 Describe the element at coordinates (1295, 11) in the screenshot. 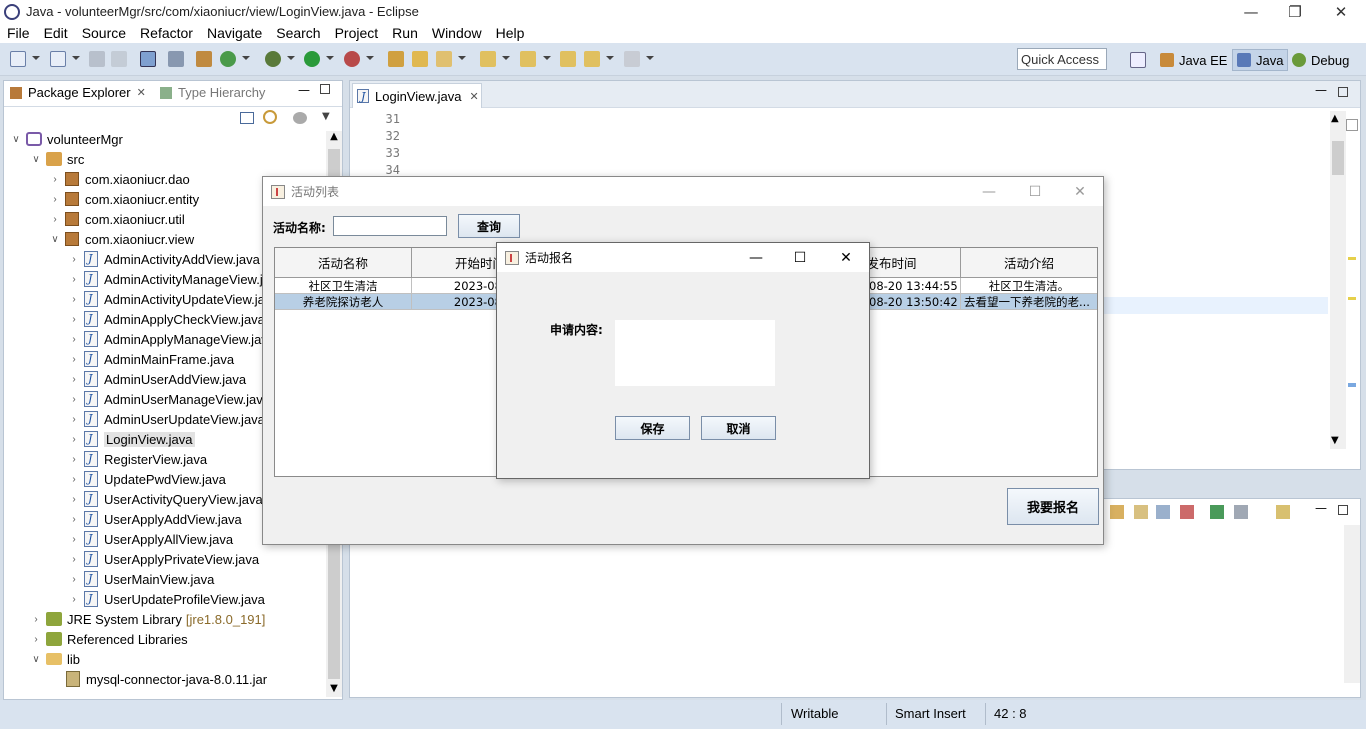

I see `restore-icon: ❐` at that location.